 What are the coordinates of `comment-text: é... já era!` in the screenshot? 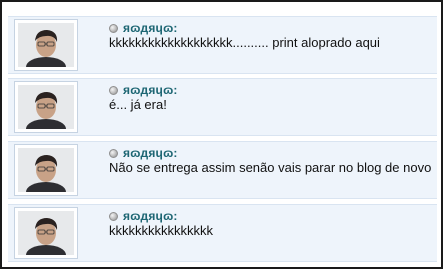 It's located at (138, 104).